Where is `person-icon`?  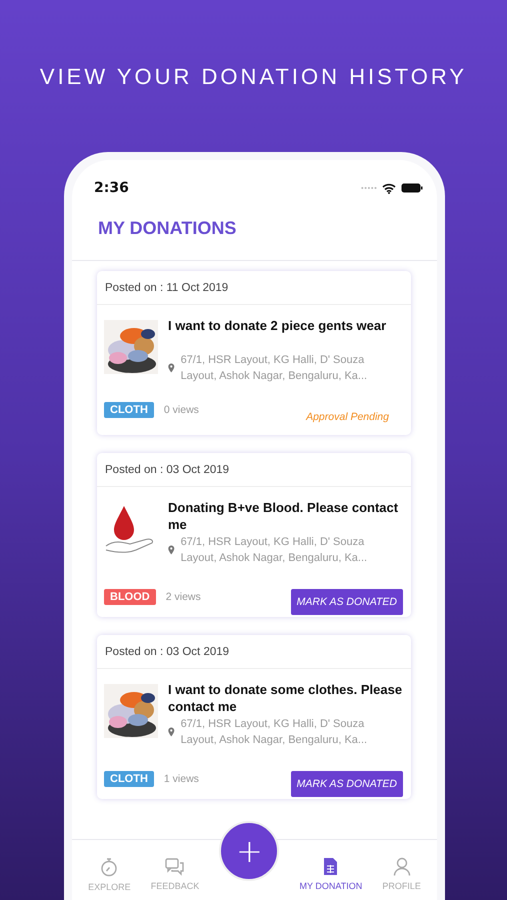 person-icon is located at coordinates (401, 866).